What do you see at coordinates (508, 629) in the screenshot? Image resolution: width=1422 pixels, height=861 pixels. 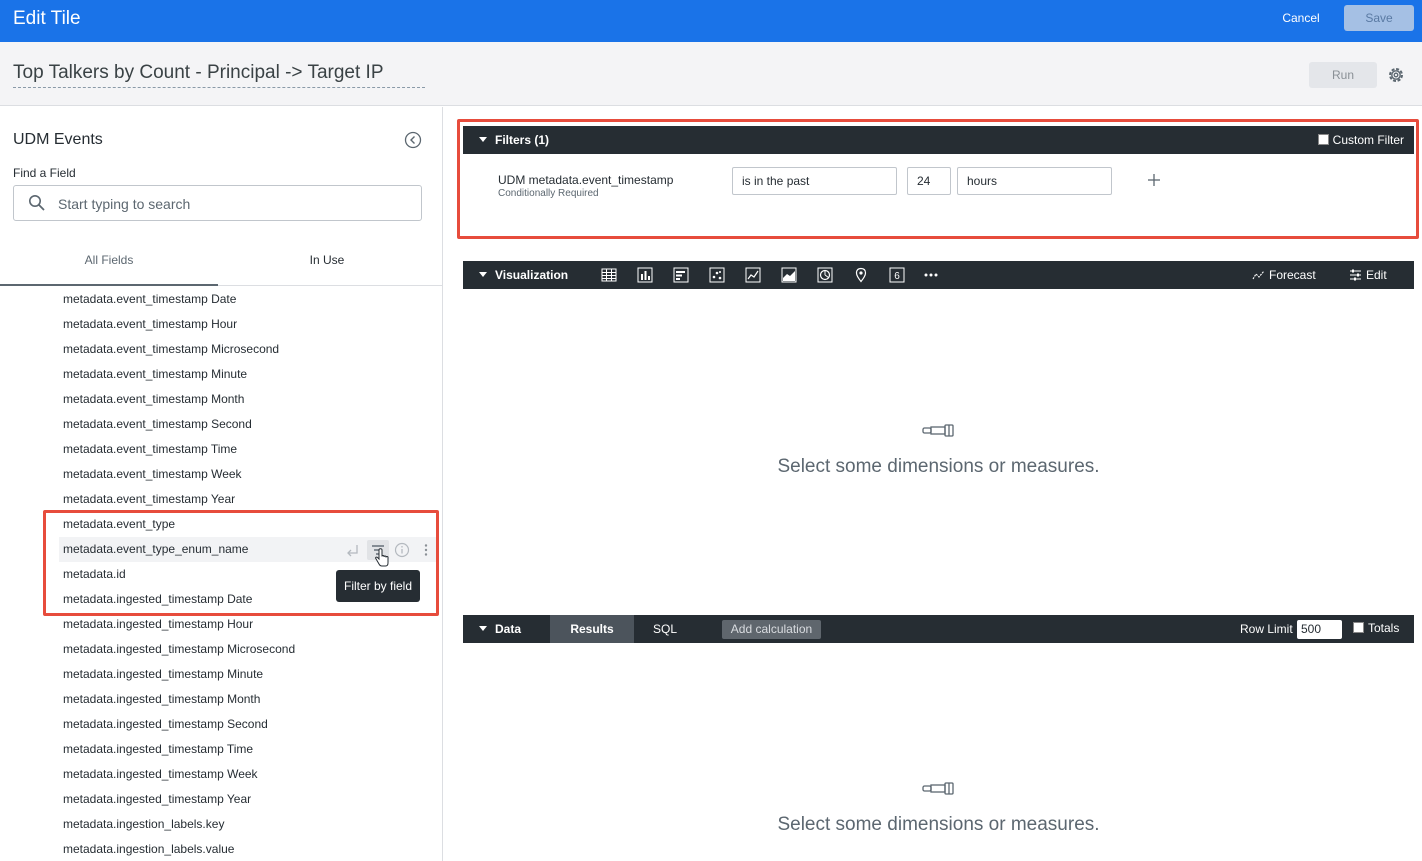 I see `data-label: Data` at bounding box center [508, 629].